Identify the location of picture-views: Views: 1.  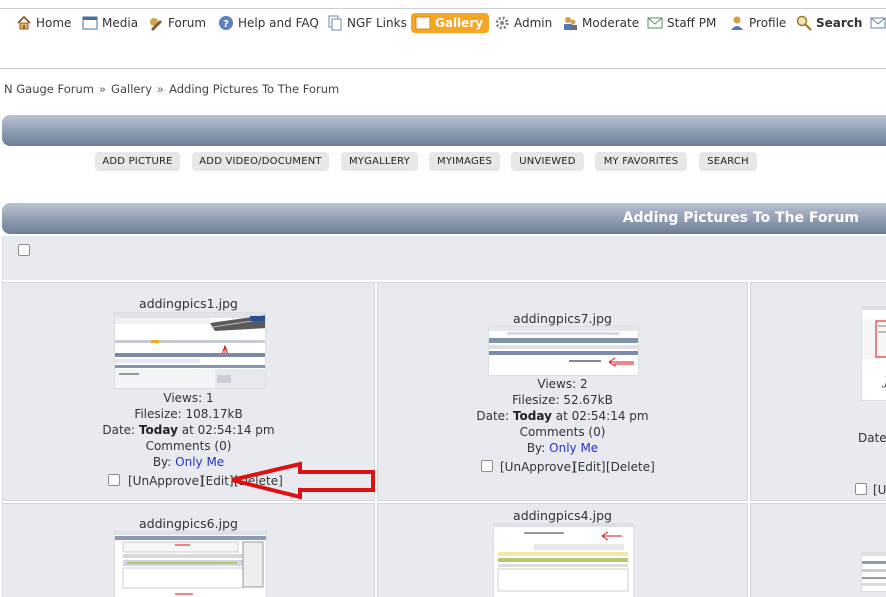
(188, 398).